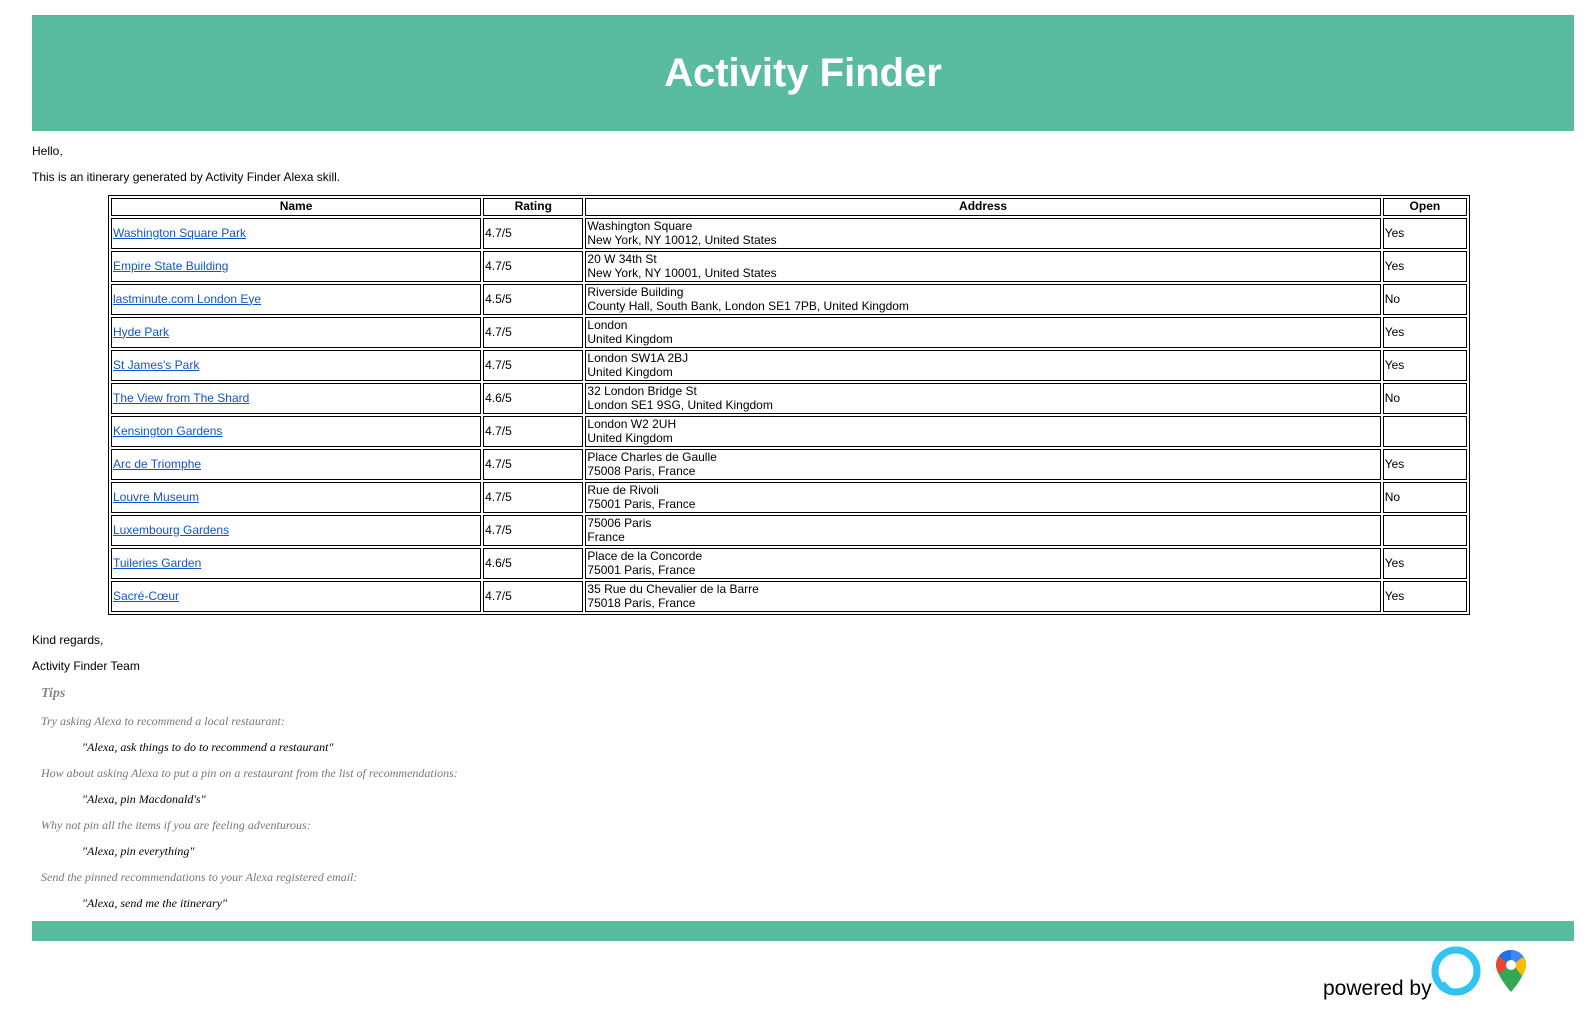  What do you see at coordinates (1511, 971) in the screenshot?
I see `google-maps-icon` at bounding box center [1511, 971].